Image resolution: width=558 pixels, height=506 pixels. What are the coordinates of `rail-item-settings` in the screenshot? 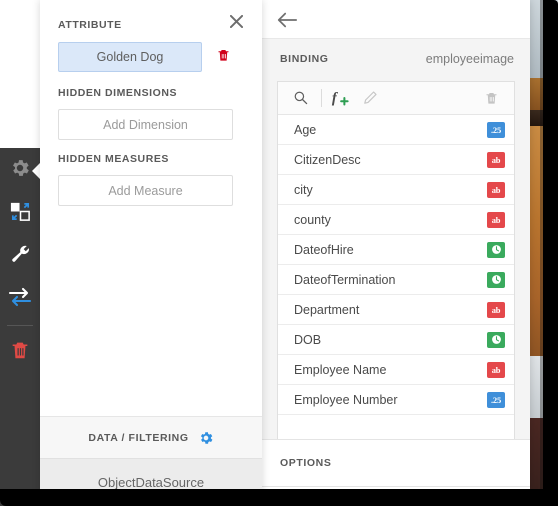 It's located at (20, 170).